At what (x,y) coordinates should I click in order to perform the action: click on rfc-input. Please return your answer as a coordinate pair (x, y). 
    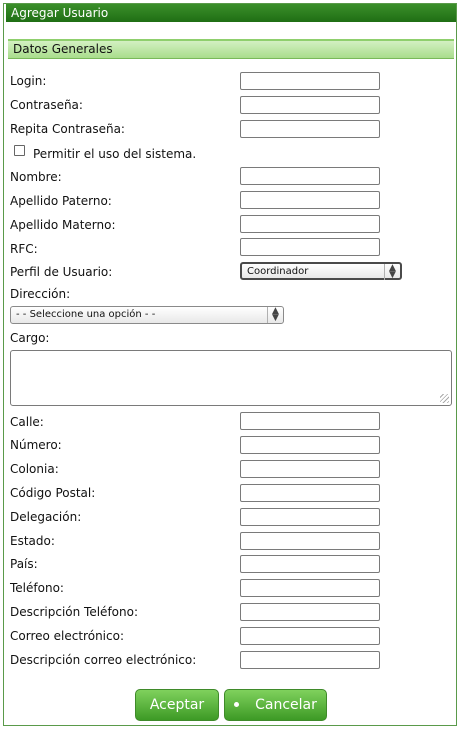
    Looking at the image, I should click on (310, 247).